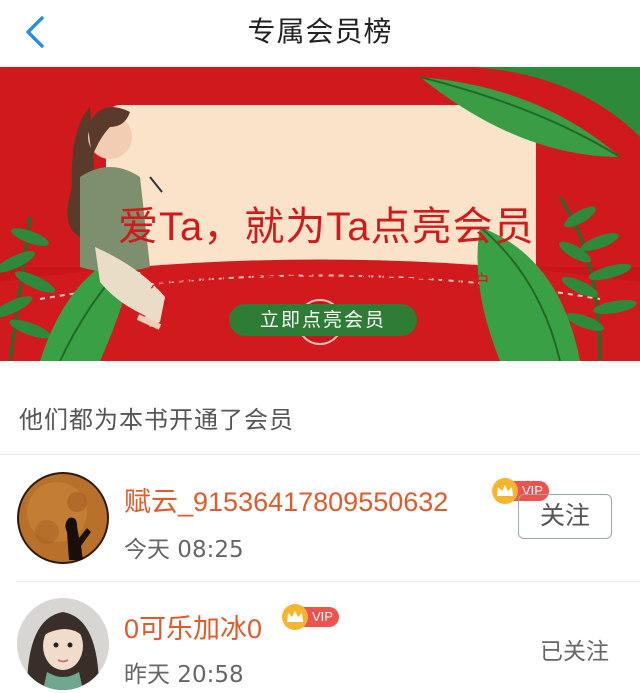  What do you see at coordinates (574, 649) in the screenshot?
I see `followed-status: 已关注` at bounding box center [574, 649].